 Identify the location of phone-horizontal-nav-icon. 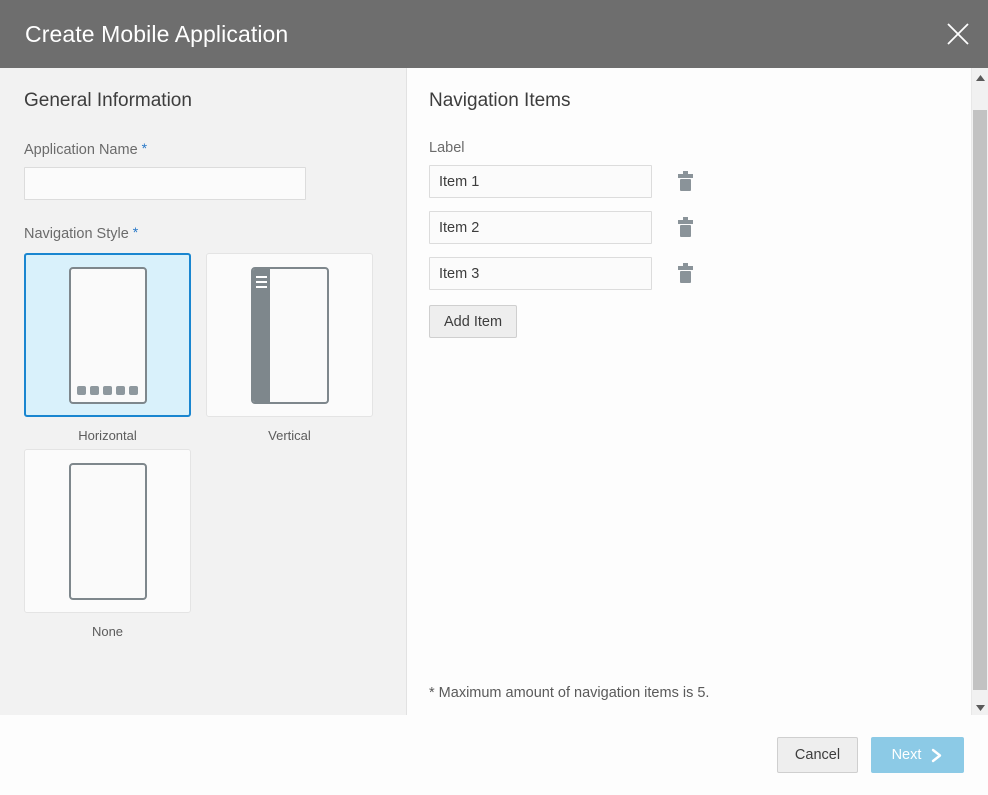
(107, 335).